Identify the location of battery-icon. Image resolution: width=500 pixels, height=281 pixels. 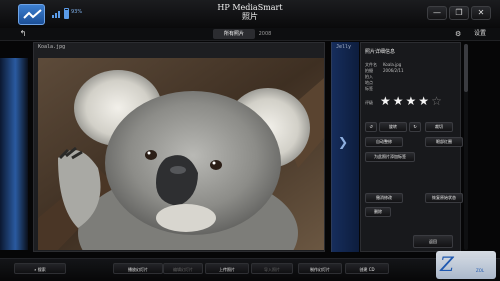
(66, 13).